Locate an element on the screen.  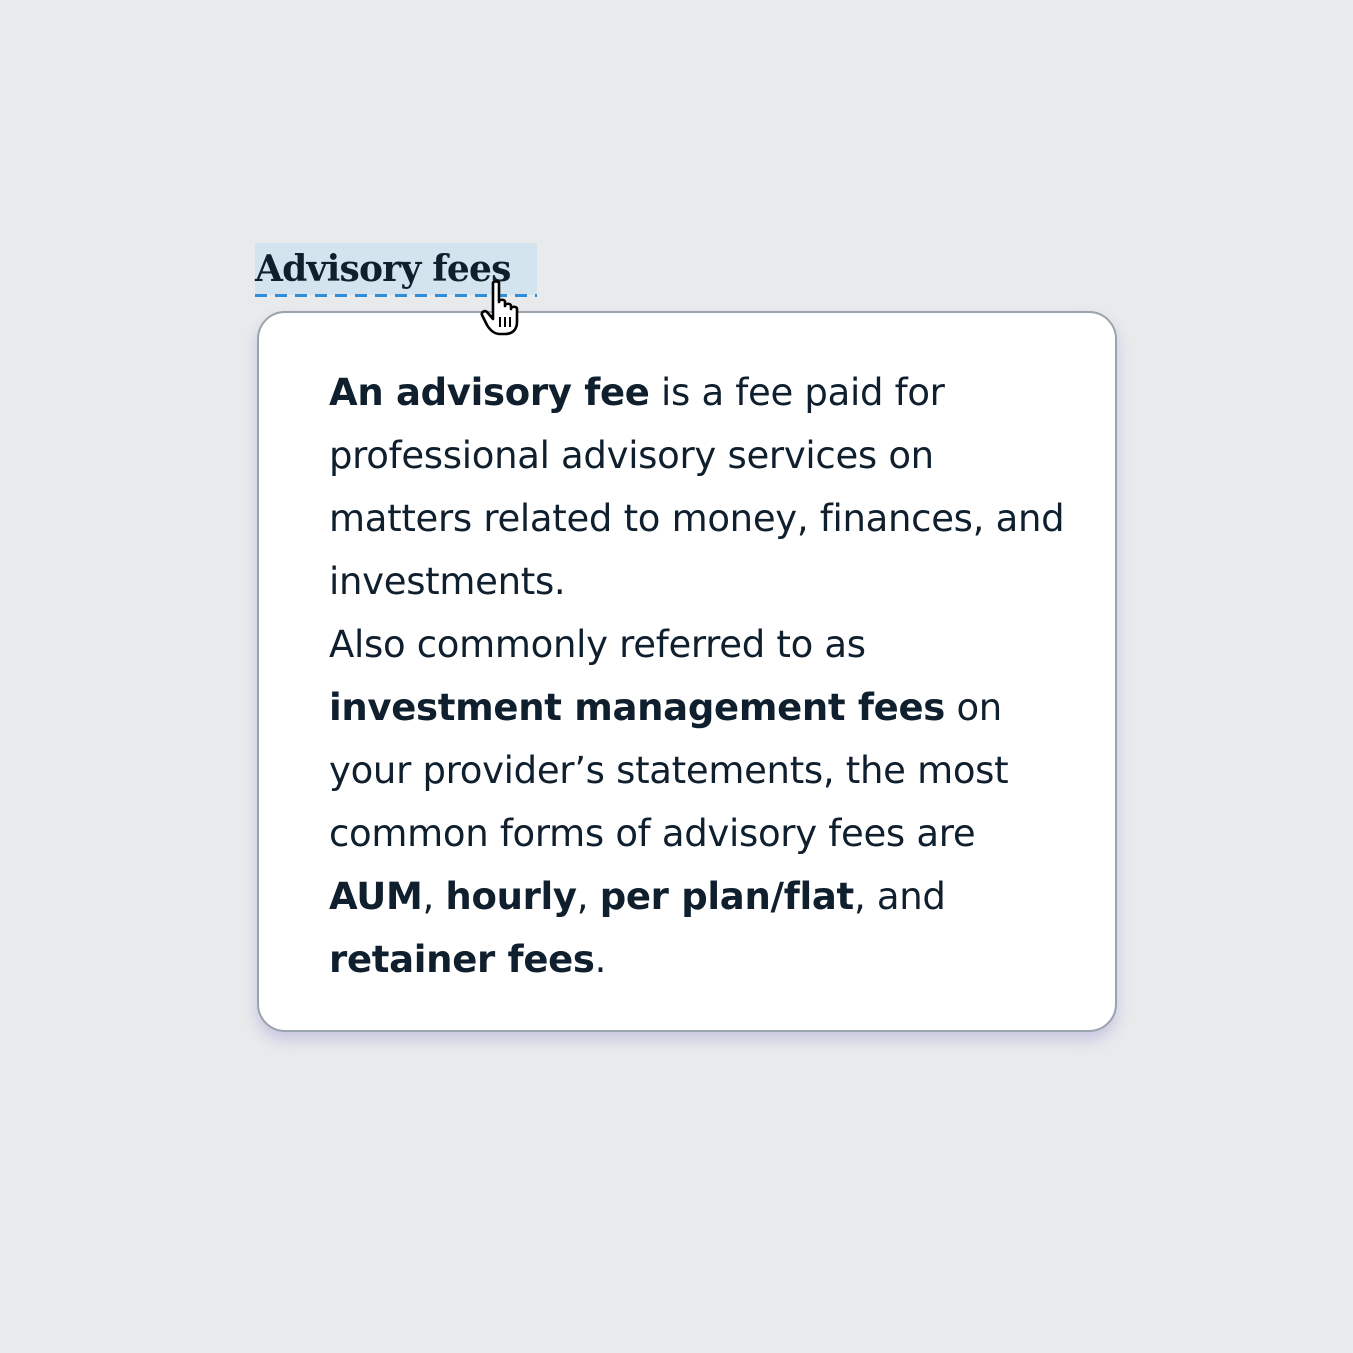
alias-bold-term: investment management fees is located at coordinates (637, 707).